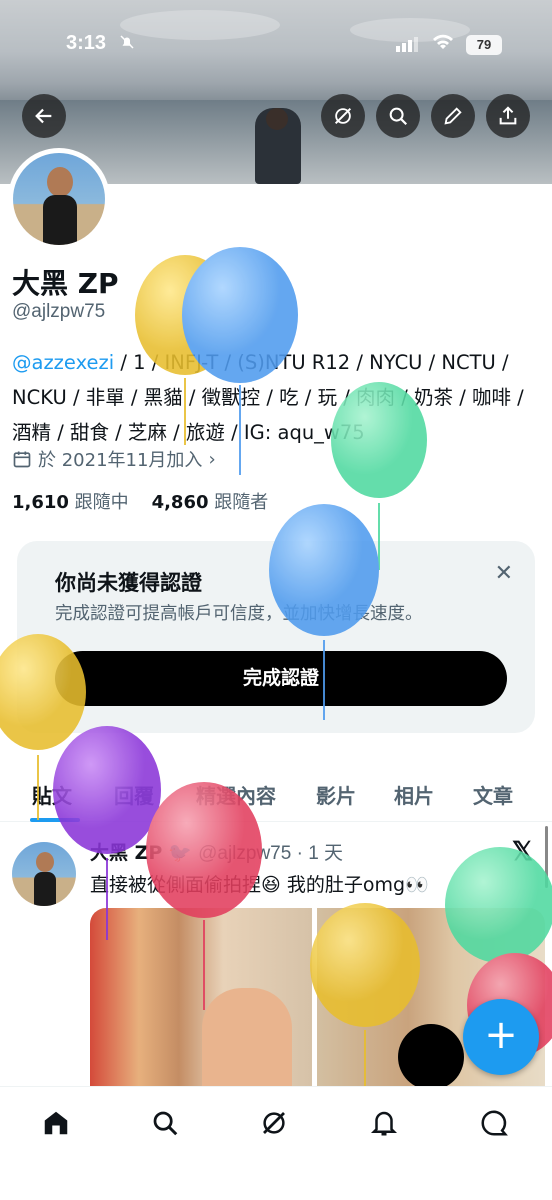  Describe the element at coordinates (431, 1057) in the screenshot. I see `blackout-circle` at that location.